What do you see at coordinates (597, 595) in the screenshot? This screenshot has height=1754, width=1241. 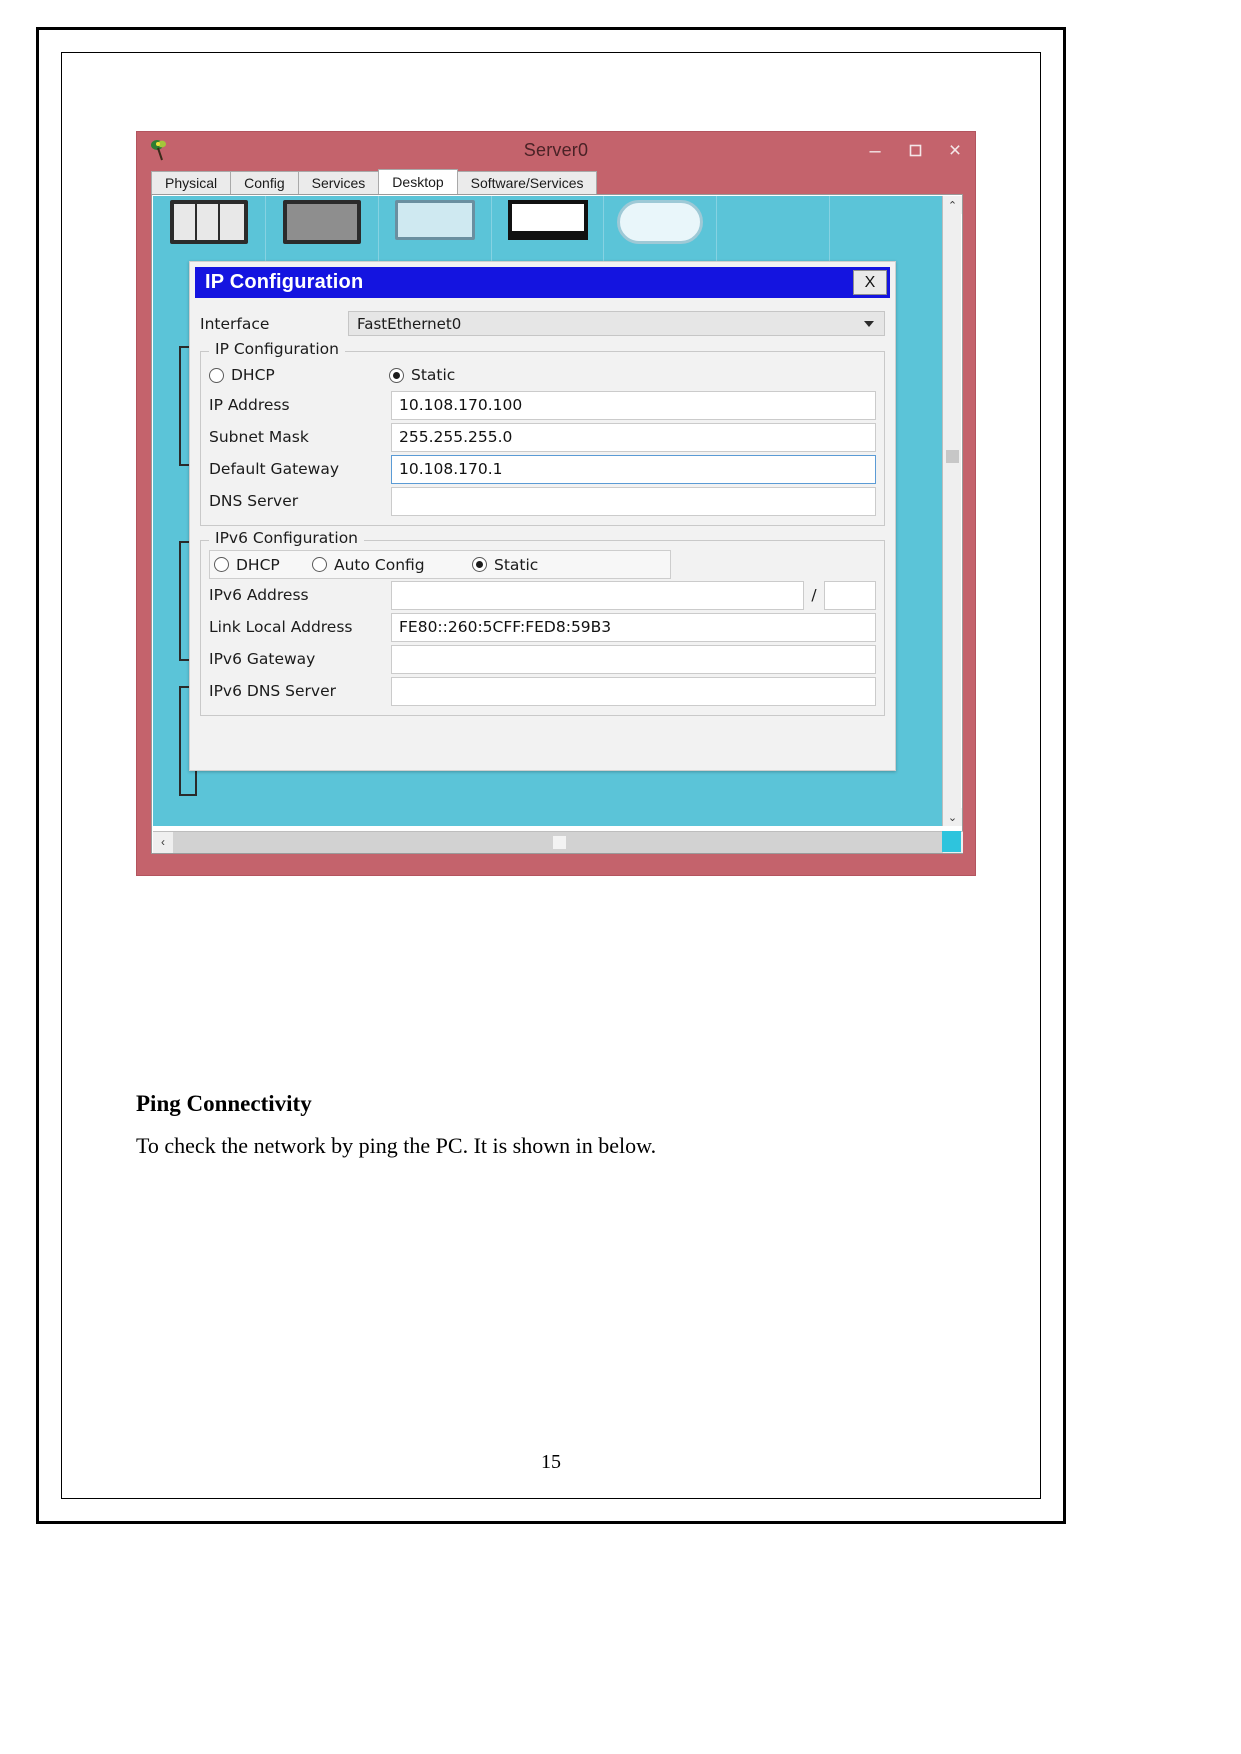 I see `ipv6-address-input` at bounding box center [597, 595].